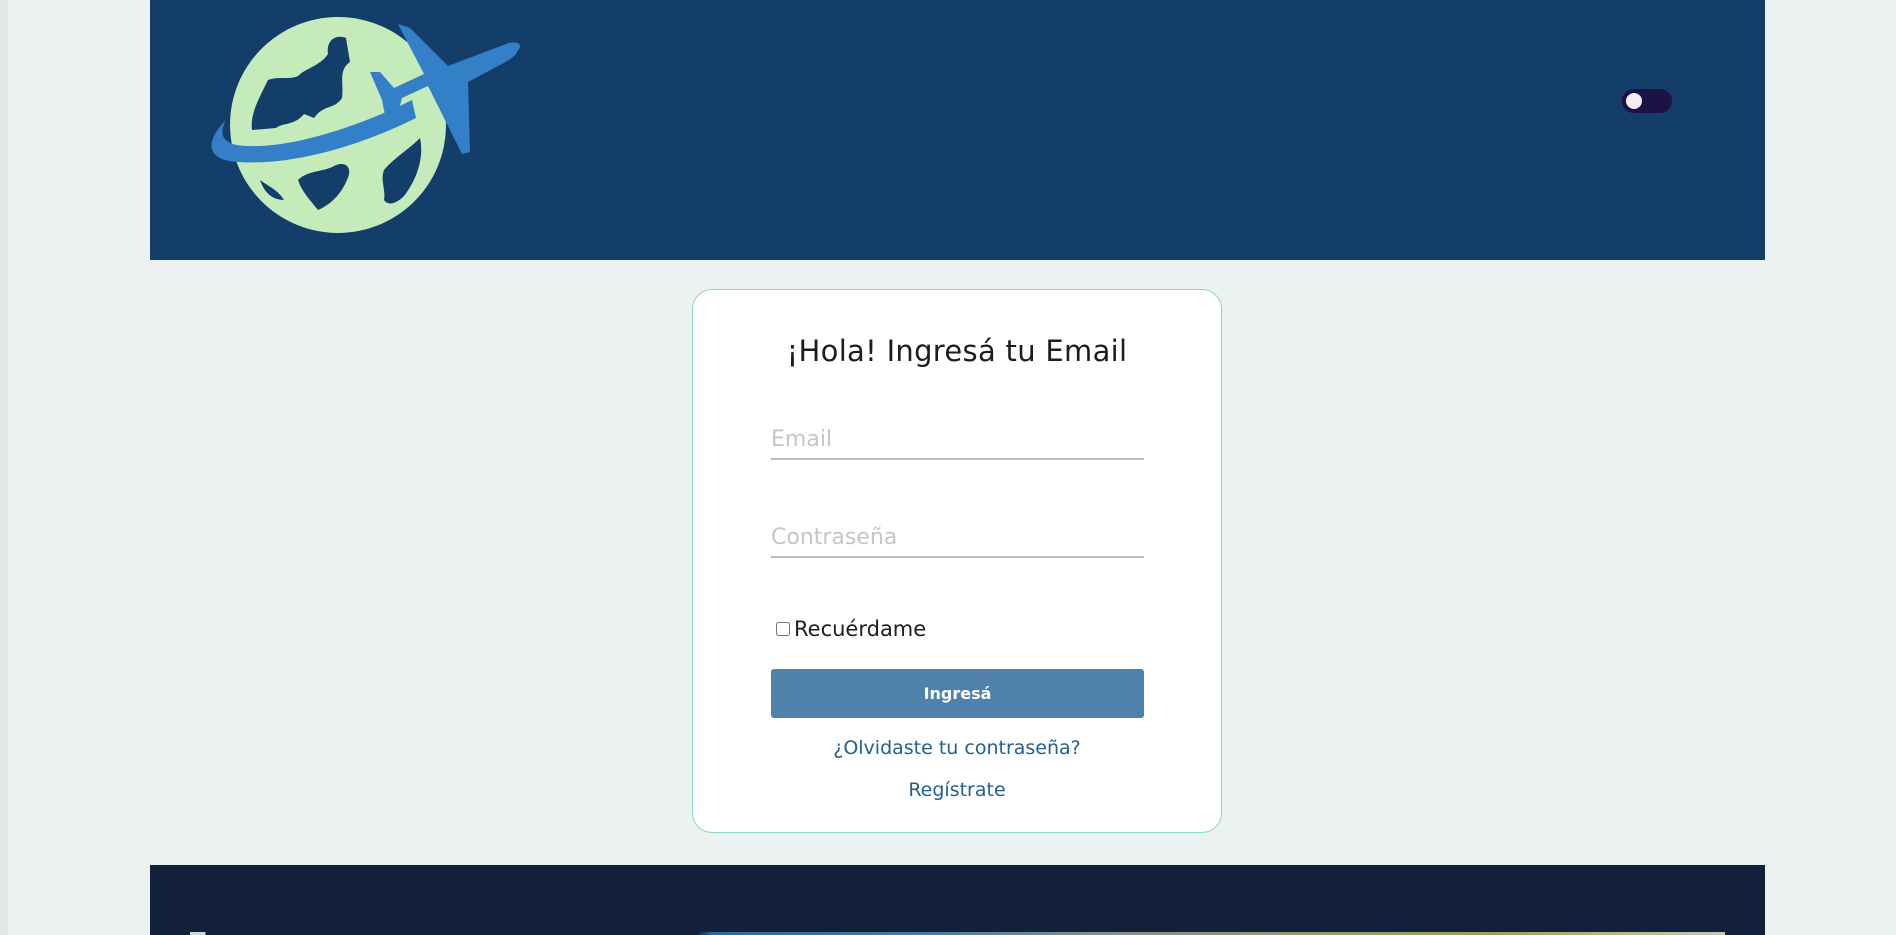 The height and width of the screenshot is (935, 1896). Describe the element at coordinates (957, 538) in the screenshot. I see `password-field` at that location.